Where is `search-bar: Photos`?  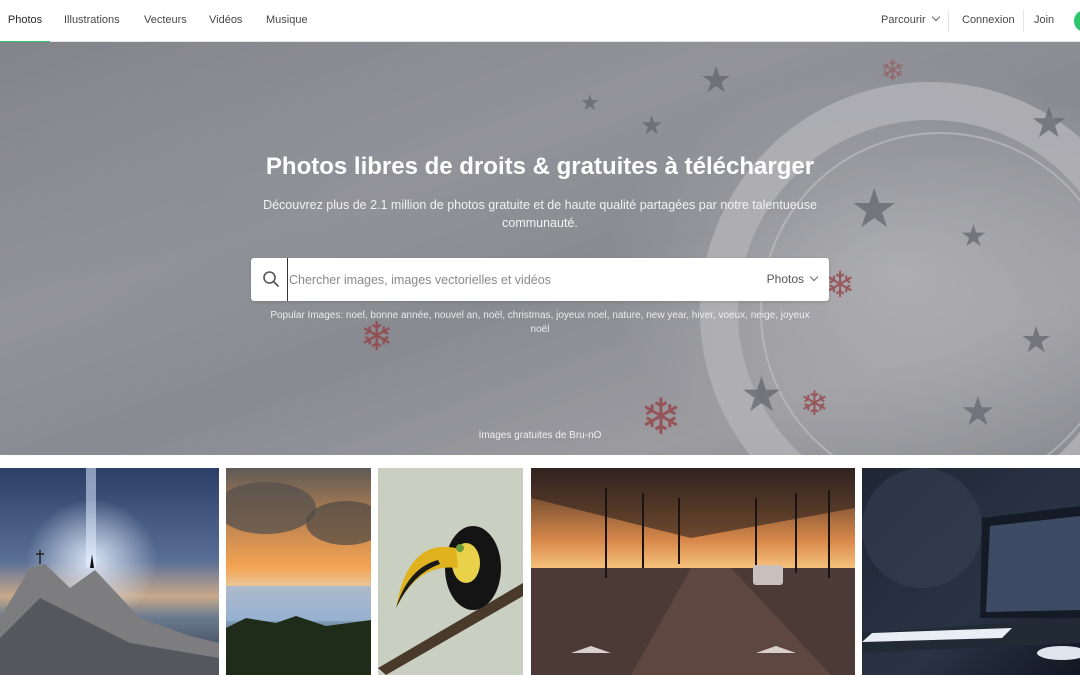
search-bar: Photos is located at coordinates (540, 279).